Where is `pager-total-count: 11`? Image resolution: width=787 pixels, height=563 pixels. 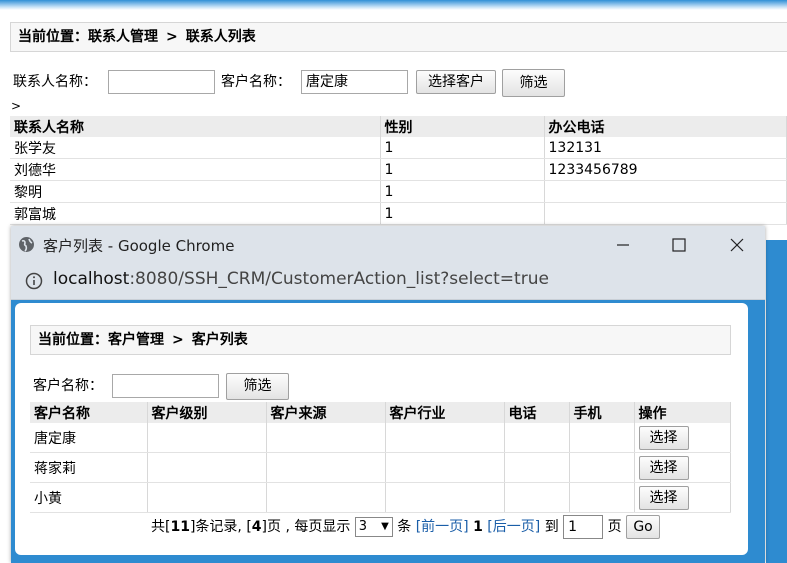
pager-total-count: 11 is located at coordinates (180, 527).